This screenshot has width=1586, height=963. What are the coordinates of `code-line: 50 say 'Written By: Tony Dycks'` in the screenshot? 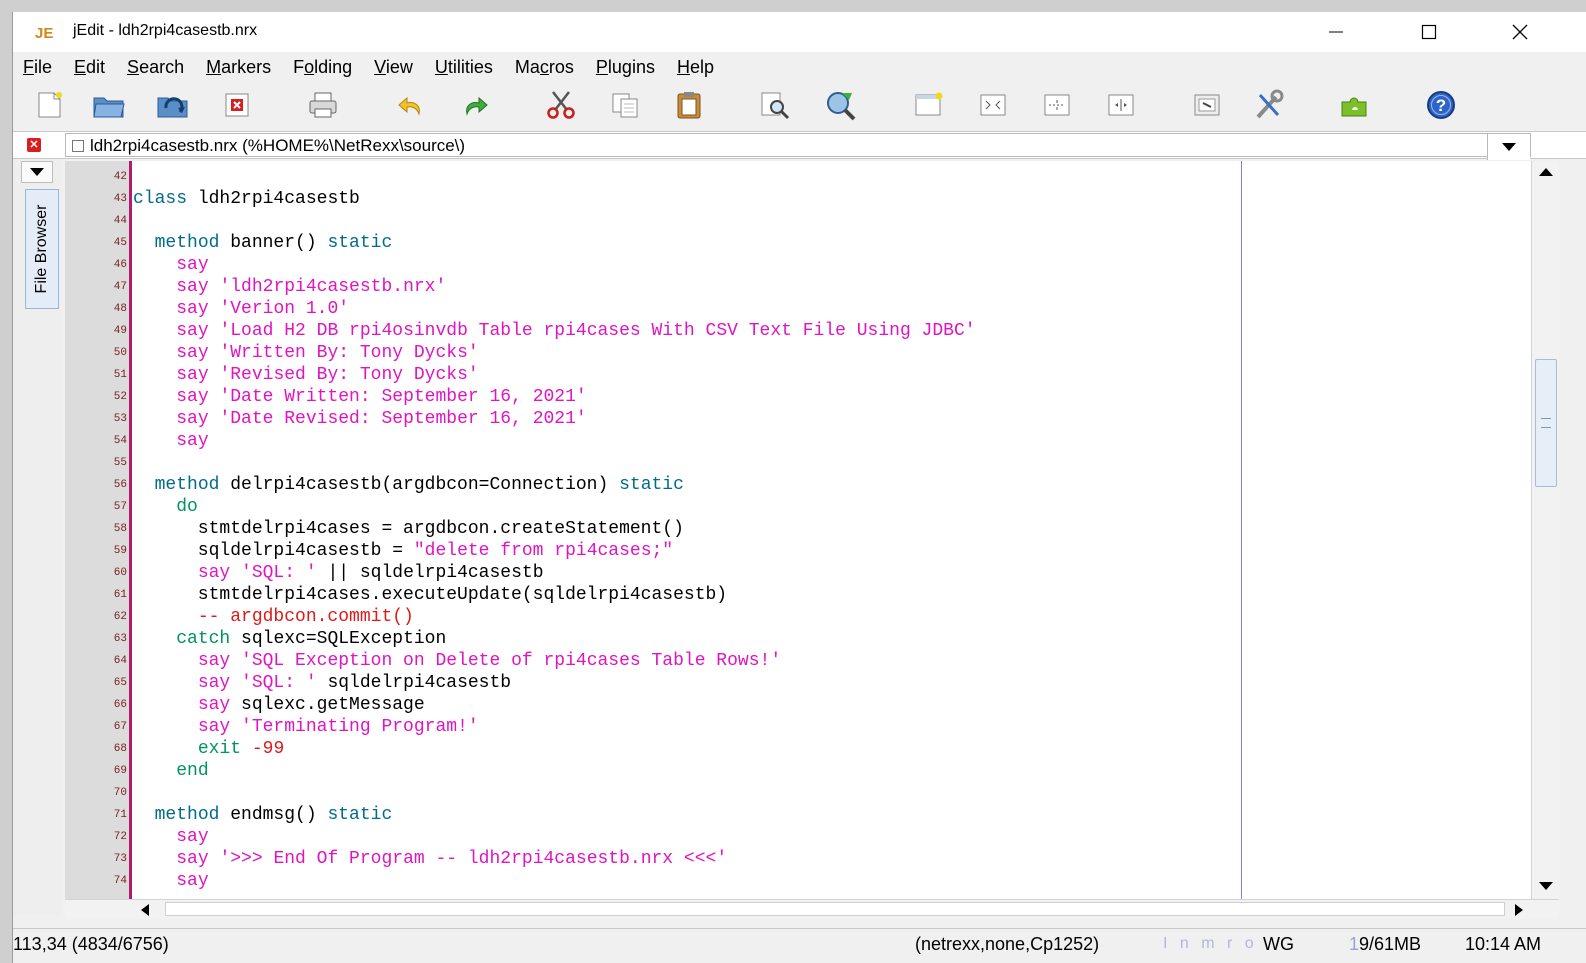 It's located at (798, 353).